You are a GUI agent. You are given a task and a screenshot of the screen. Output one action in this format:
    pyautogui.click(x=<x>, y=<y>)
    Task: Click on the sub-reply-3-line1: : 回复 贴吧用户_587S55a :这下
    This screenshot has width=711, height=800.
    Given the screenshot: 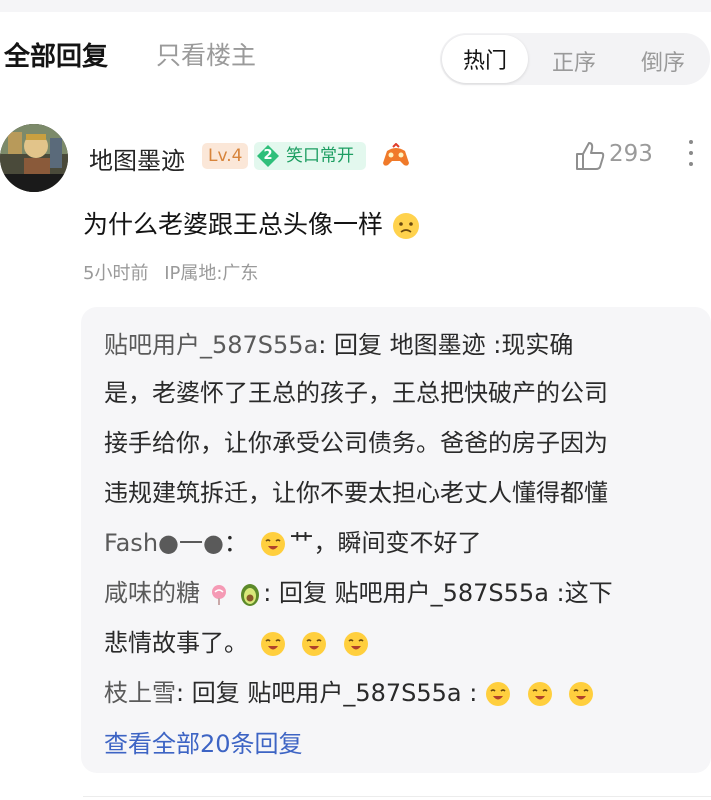 What is the action you would take?
    pyautogui.click(x=438, y=593)
    